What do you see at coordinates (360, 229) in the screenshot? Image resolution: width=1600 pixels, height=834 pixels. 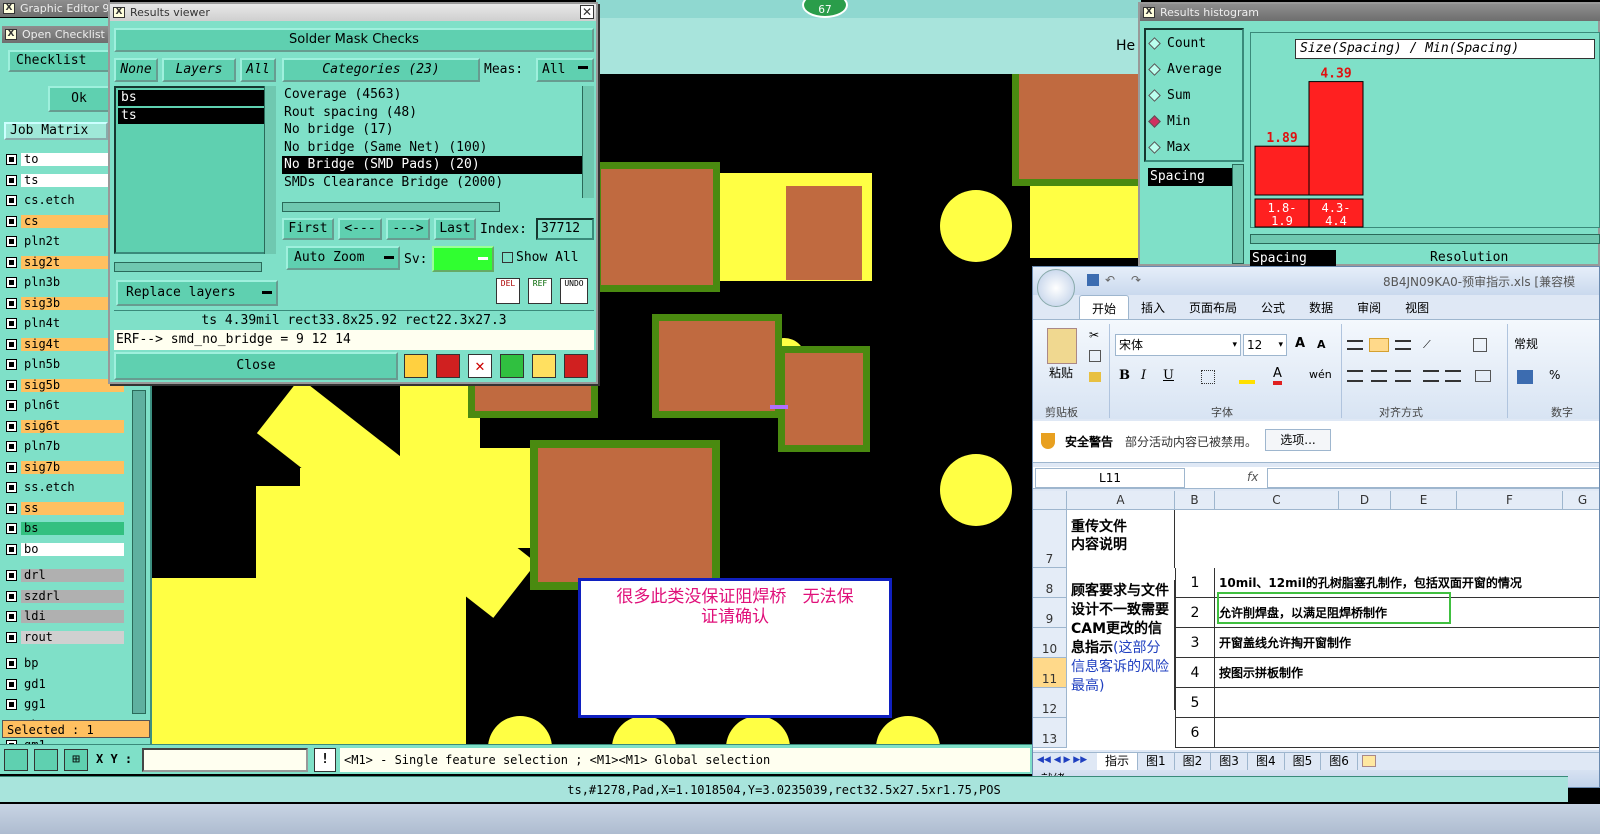 I see `prev-button: <---` at bounding box center [360, 229].